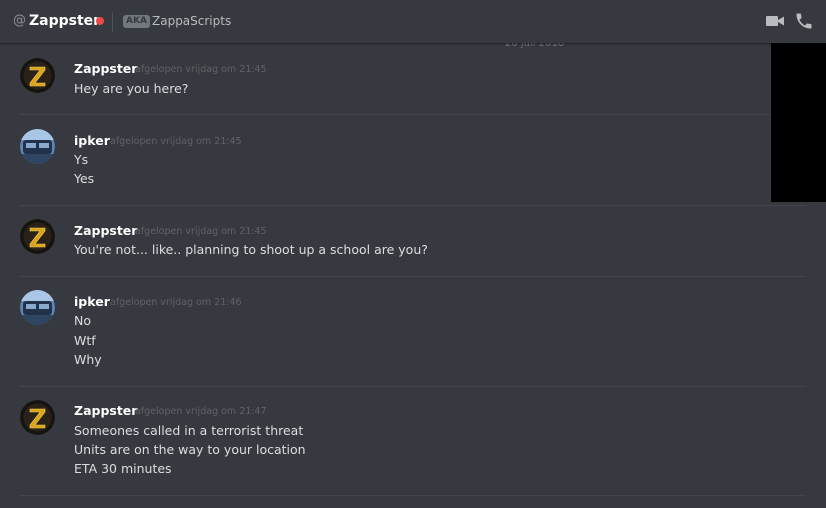 The image size is (826, 508). What do you see at coordinates (201, 411) in the screenshot?
I see `message-timestamp: afgelopen vrijdag om 21:47` at bounding box center [201, 411].